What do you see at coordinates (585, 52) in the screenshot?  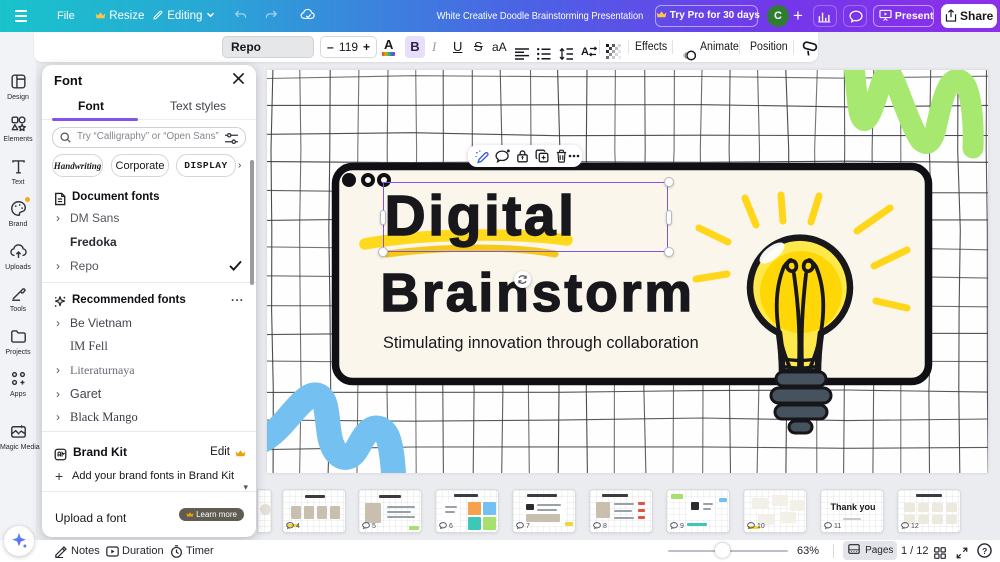 I see `svg-text: A` at bounding box center [585, 52].